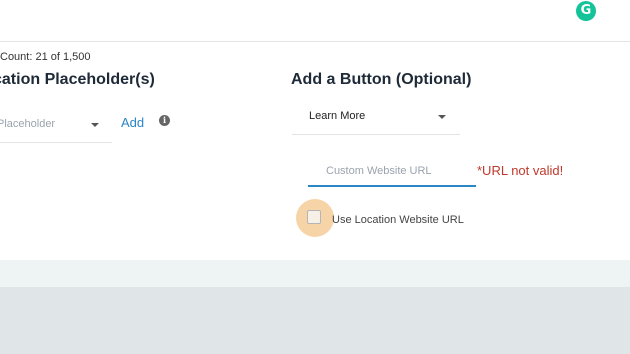  Describe the element at coordinates (77, 79) in the screenshot. I see `location-placeholder-title: cation Placeholder(s)` at that location.